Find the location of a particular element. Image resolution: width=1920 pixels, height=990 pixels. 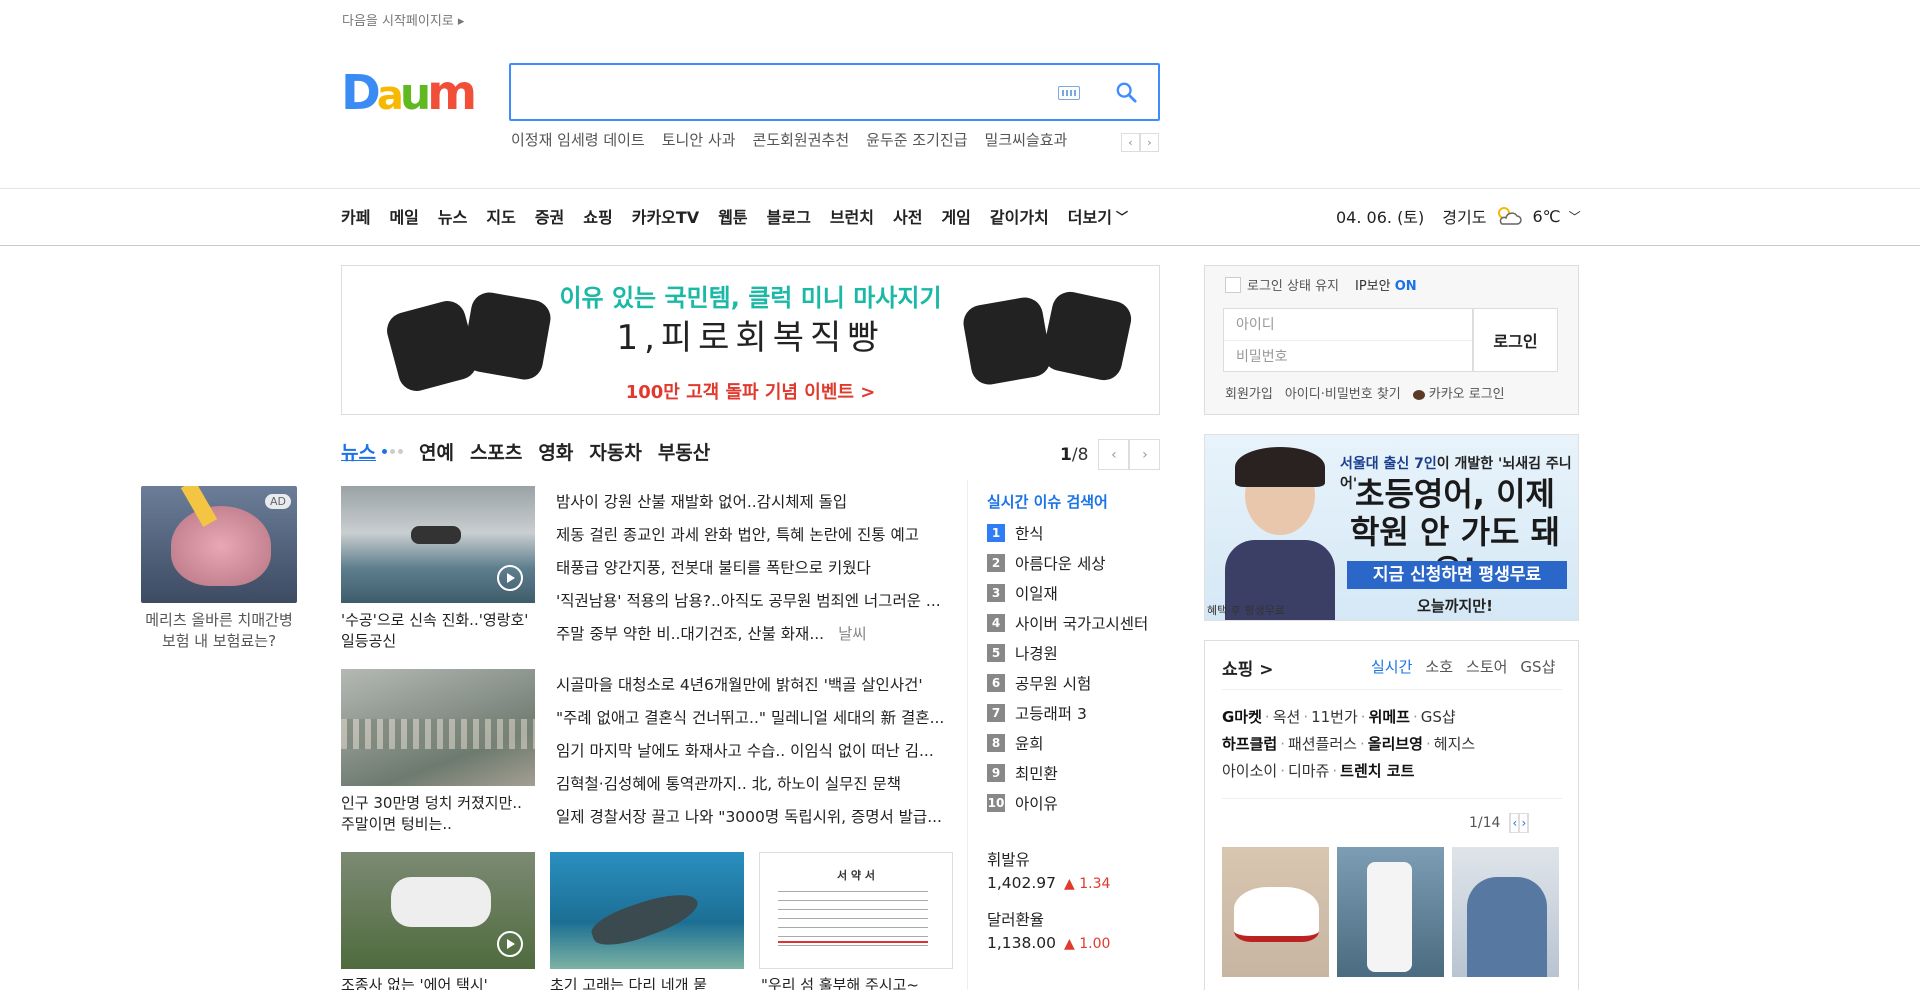

tab-entertainment: 연예 is located at coordinates (436, 451).